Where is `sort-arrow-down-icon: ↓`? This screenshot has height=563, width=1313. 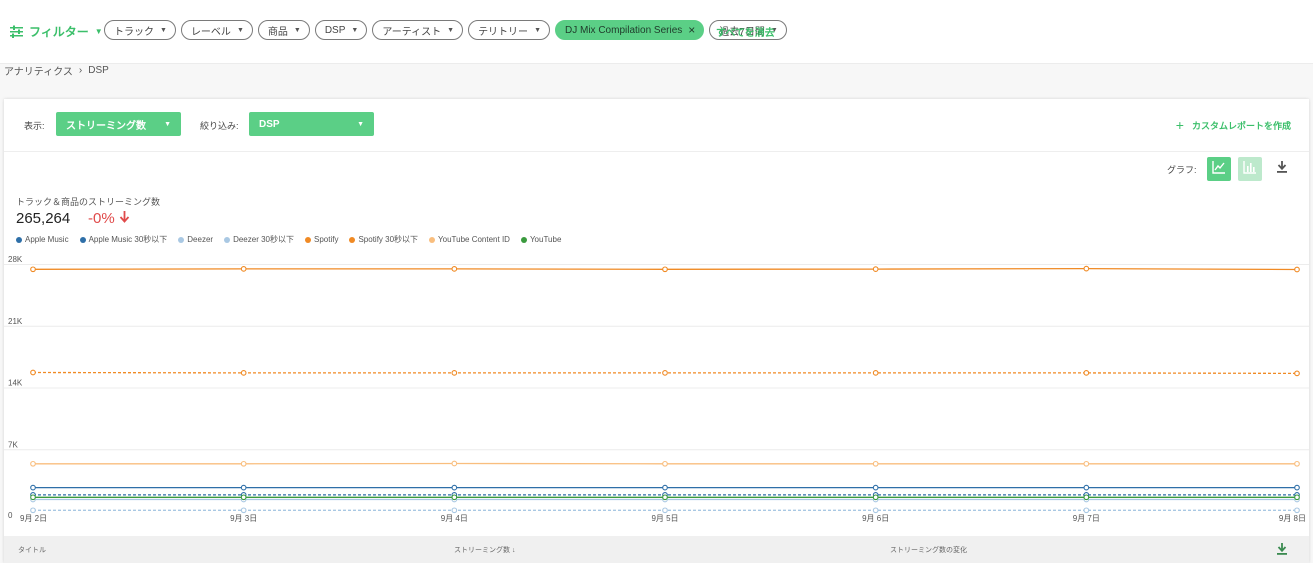 sort-arrow-down-icon: ↓ is located at coordinates (513, 550).